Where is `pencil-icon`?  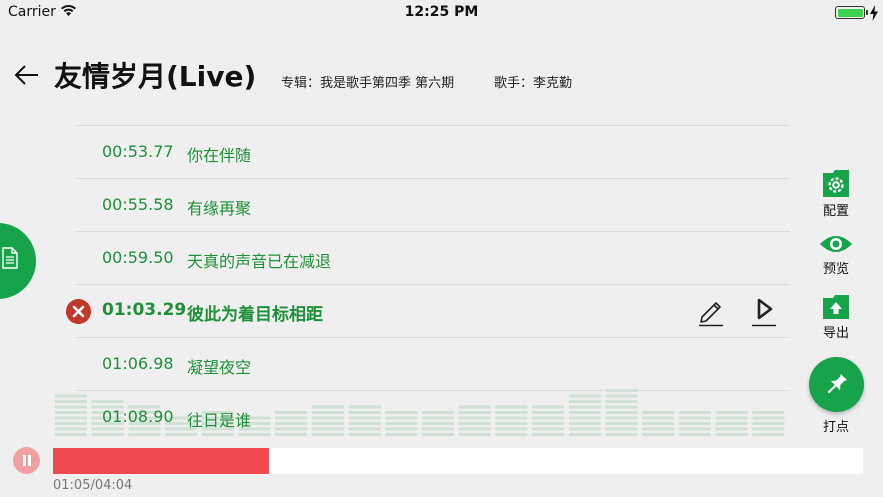 pencil-icon is located at coordinates (711, 311).